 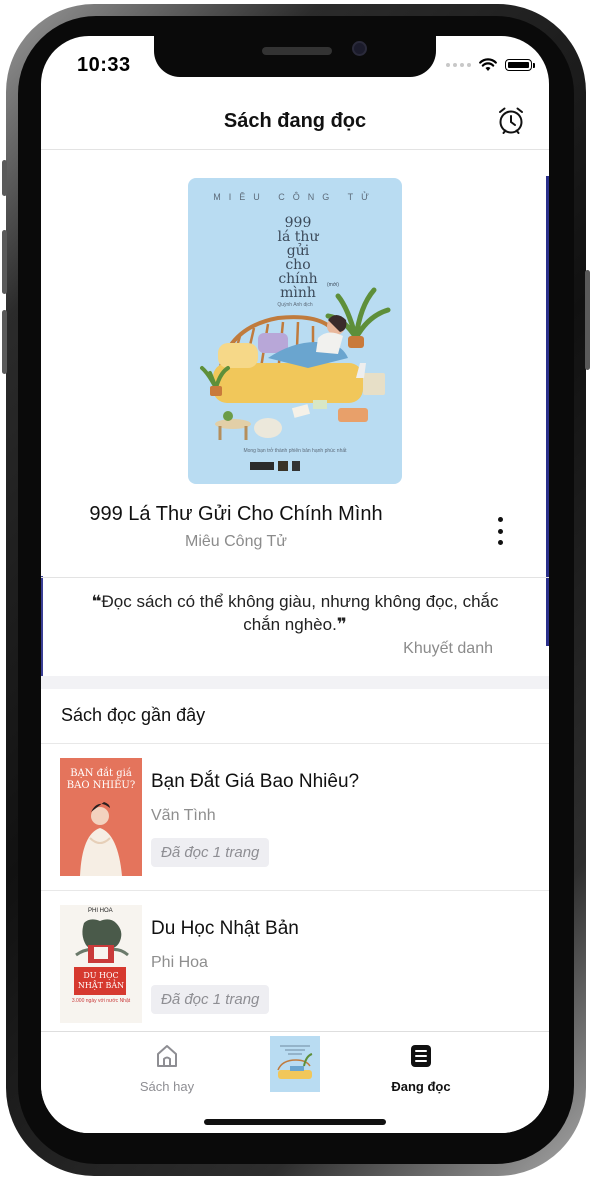 What do you see at coordinates (235, 541) in the screenshot?
I see `current-book-author: Miêu Công Tử` at bounding box center [235, 541].